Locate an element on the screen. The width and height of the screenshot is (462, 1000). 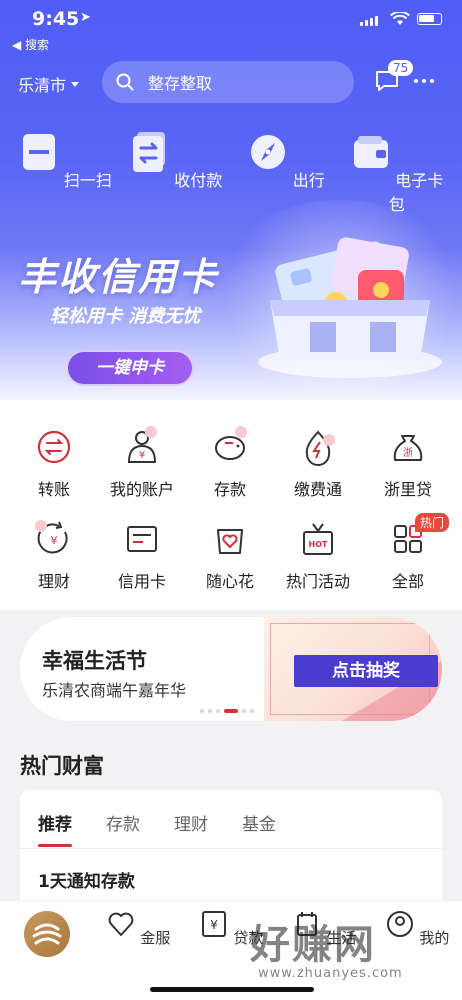
tab-label: 金服 is located at coordinates (155, 938).